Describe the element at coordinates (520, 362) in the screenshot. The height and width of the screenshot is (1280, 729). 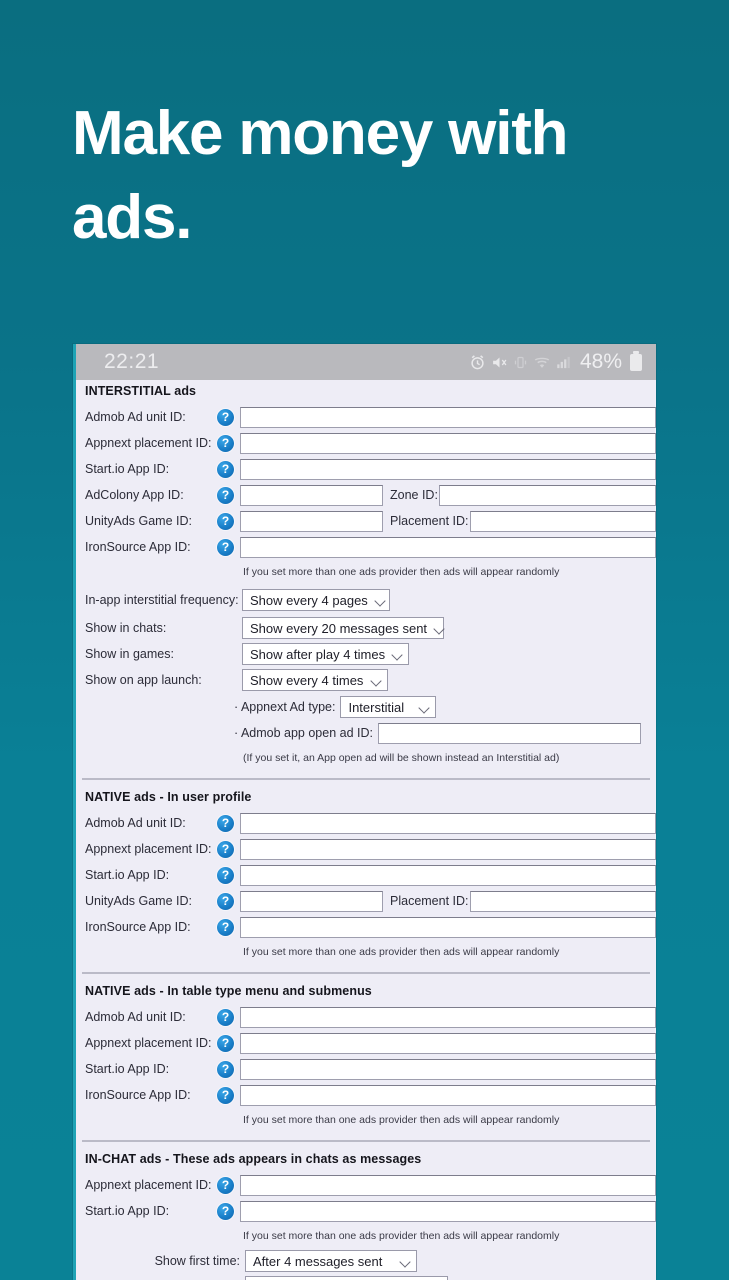
I see `vibrate-icon` at that location.